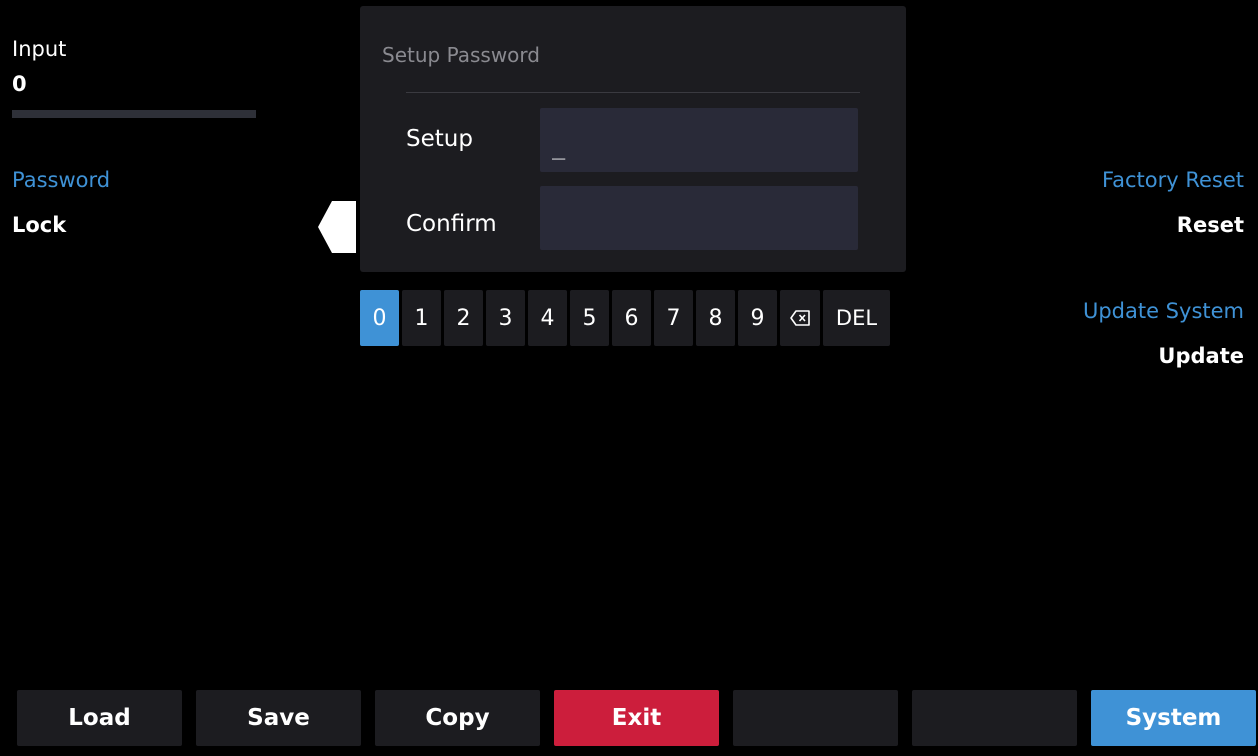 The width and height of the screenshot is (1258, 756). I want to click on input-section: Input 0, so click(142, 76).